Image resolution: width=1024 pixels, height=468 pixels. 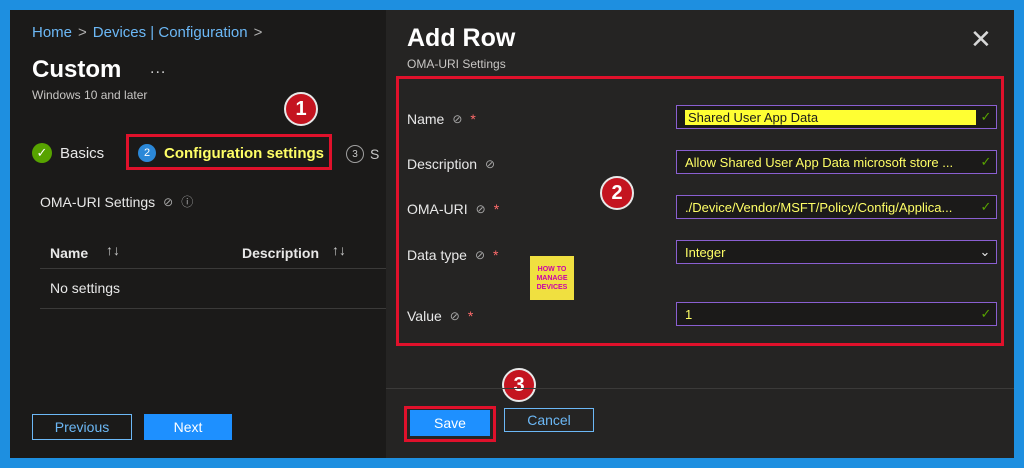 I want to click on value-value: 1, so click(x=689, y=314).